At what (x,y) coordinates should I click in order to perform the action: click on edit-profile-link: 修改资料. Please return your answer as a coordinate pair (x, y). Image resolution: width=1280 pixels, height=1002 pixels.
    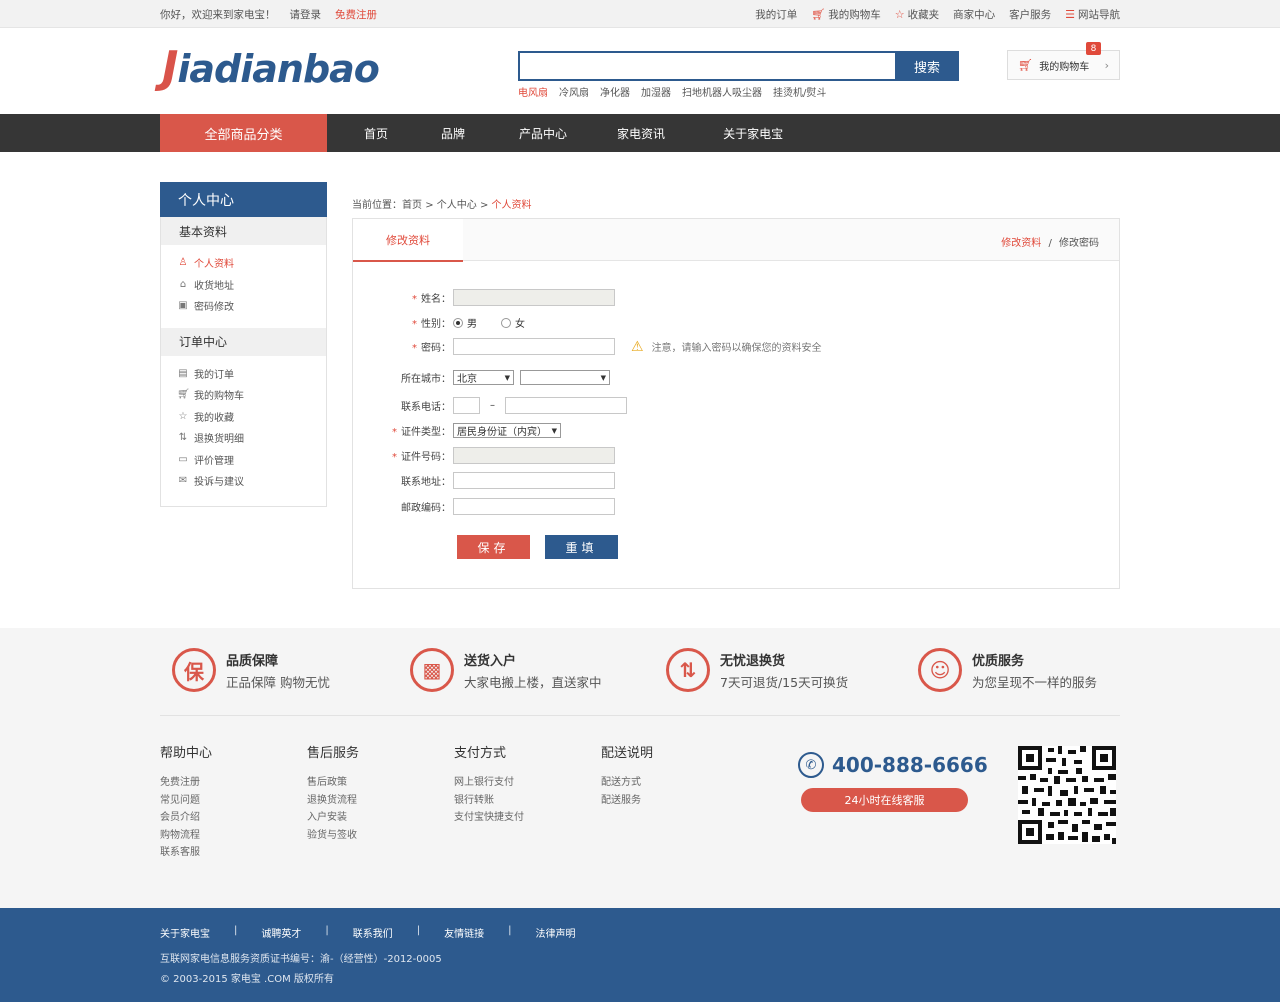
    Looking at the image, I should click on (1021, 243).